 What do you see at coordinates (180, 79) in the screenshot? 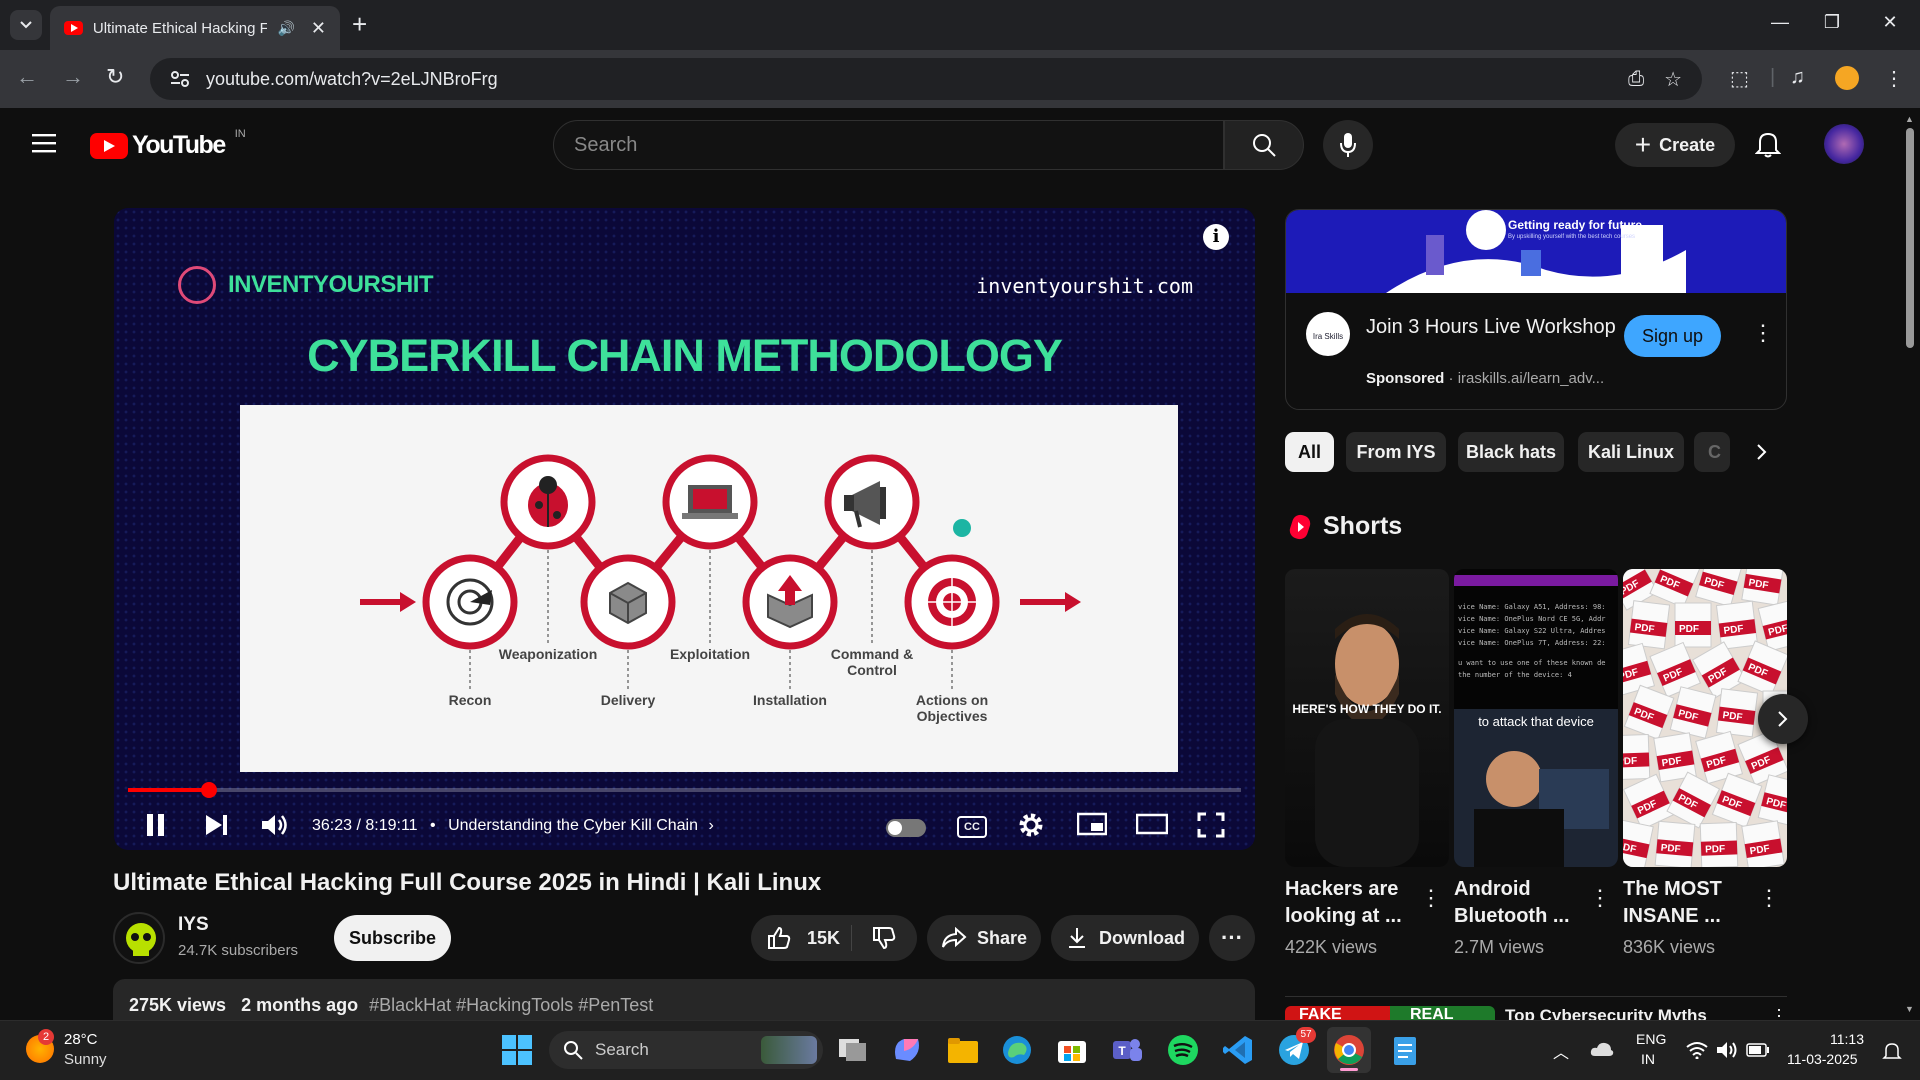
I see `site-info-icon` at bounding box center [180, 79].